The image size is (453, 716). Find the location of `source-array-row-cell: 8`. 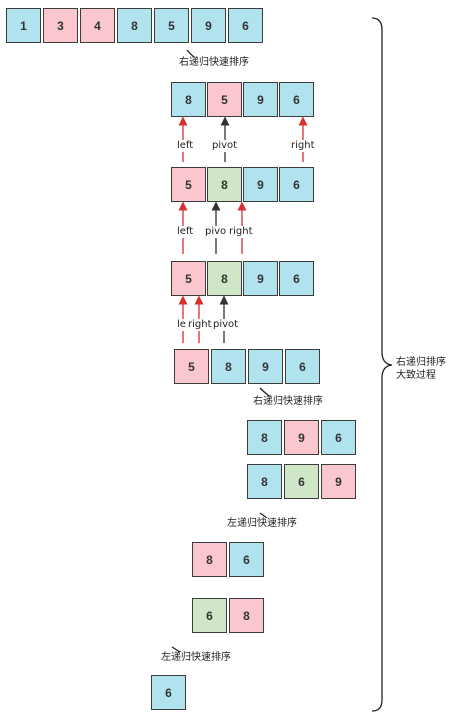

source-array-row-cell: 8 is located at coordinates (134, 25).